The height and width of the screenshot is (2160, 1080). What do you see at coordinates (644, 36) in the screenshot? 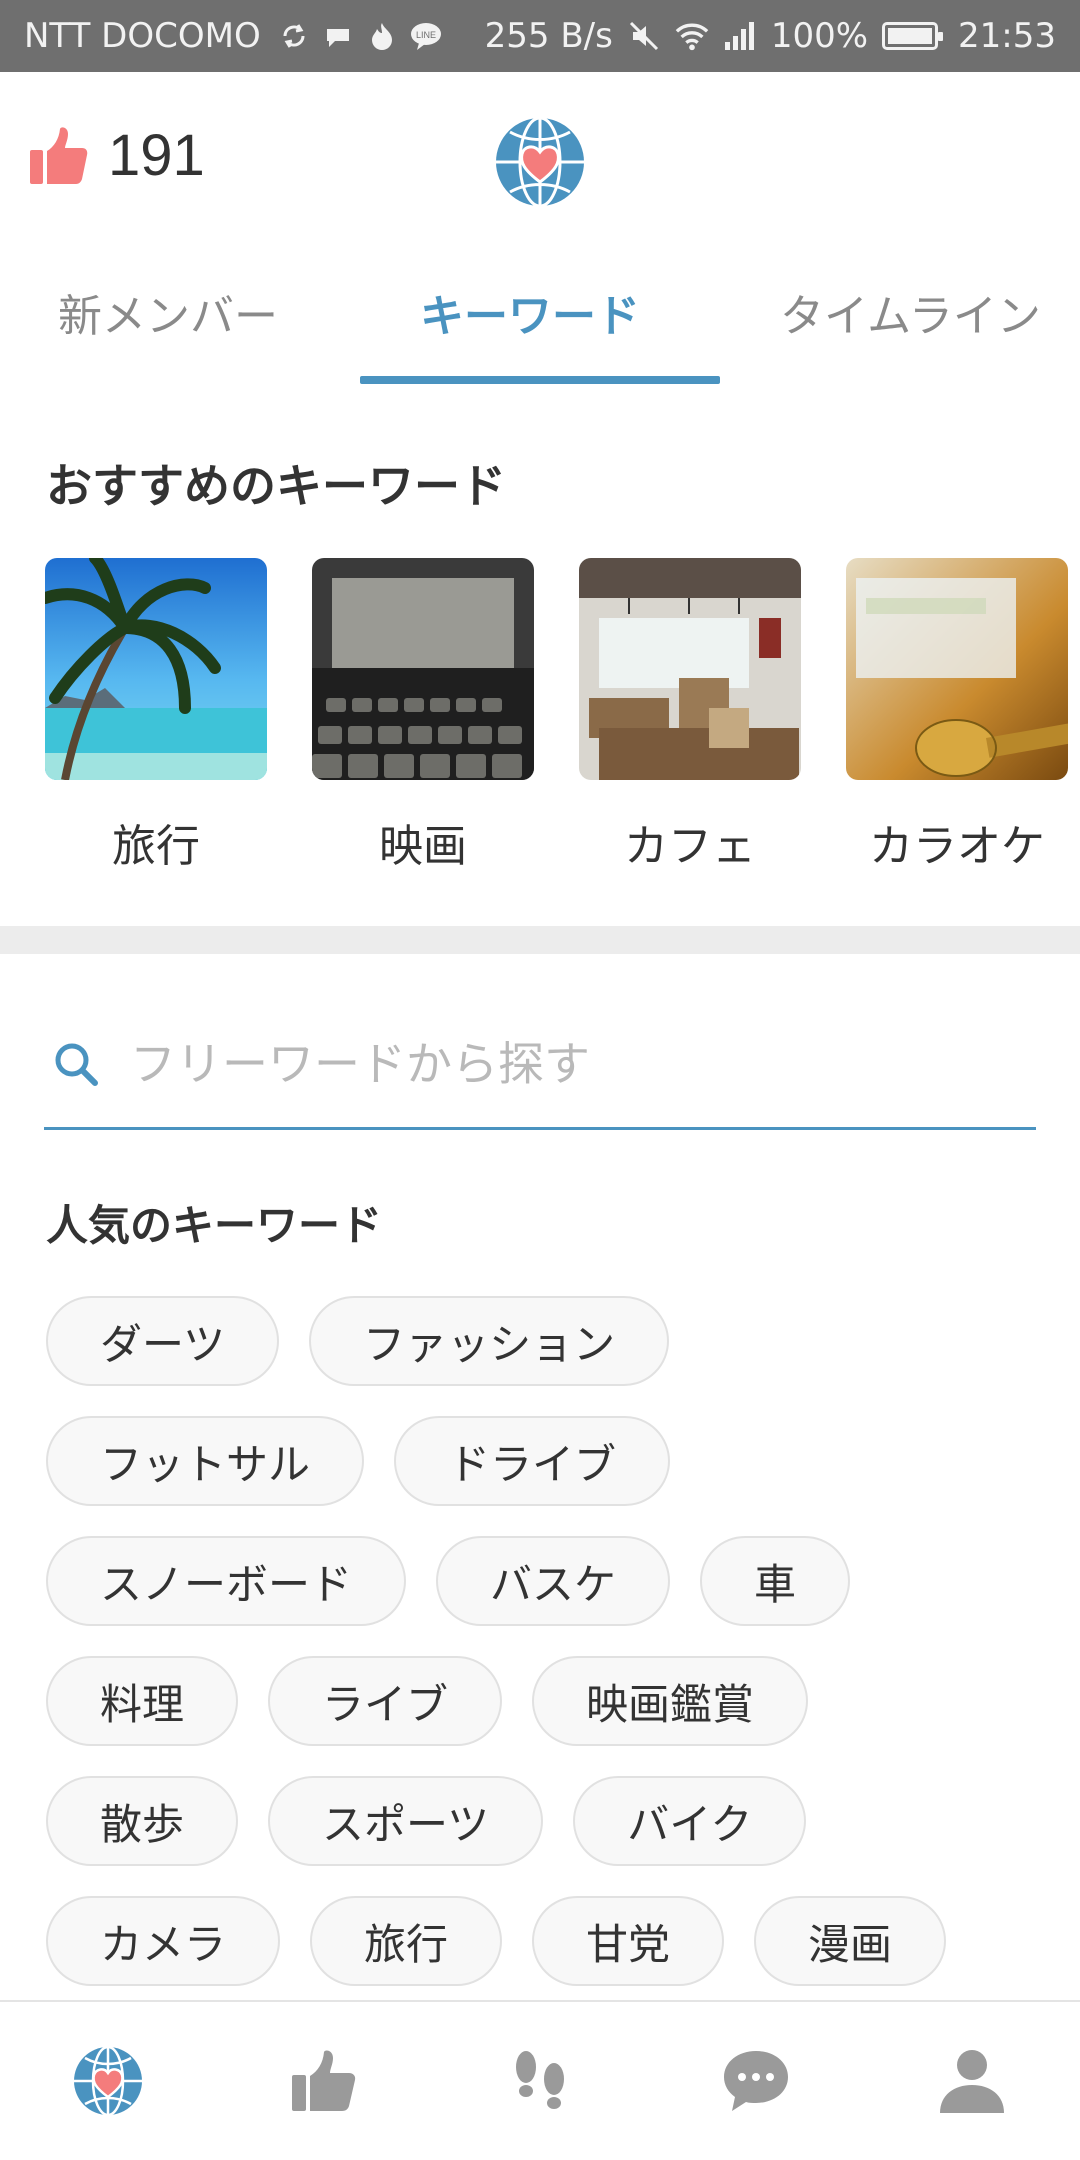
I see `mute-icon` at bounding box center [644, 36].